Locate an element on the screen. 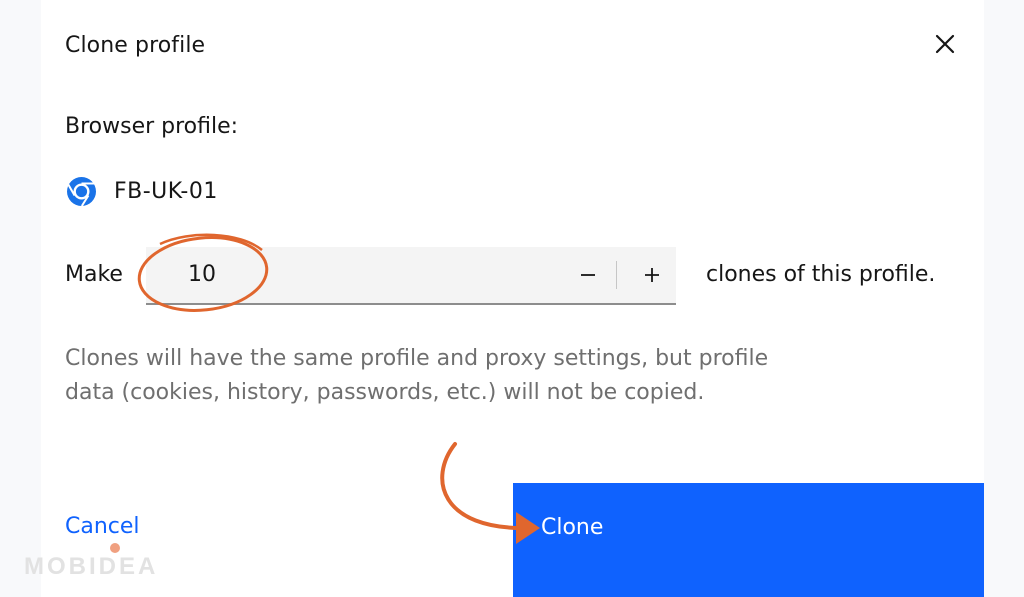  close-icon is located at coordinates (945, 44).